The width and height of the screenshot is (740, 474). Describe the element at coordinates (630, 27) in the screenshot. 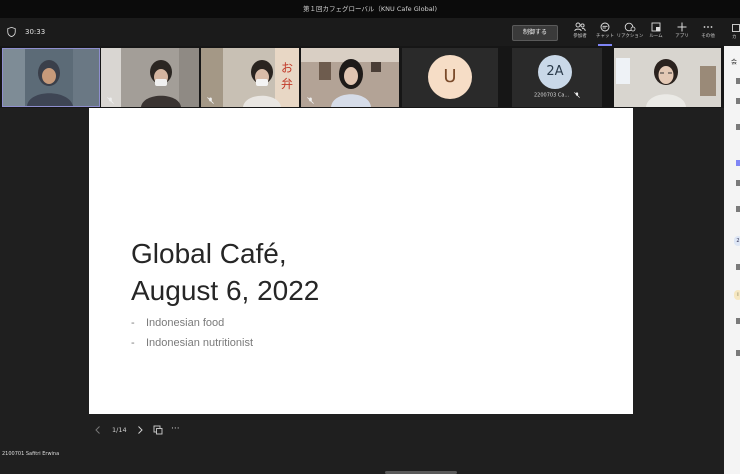

I see `reaction-icon` at that location.